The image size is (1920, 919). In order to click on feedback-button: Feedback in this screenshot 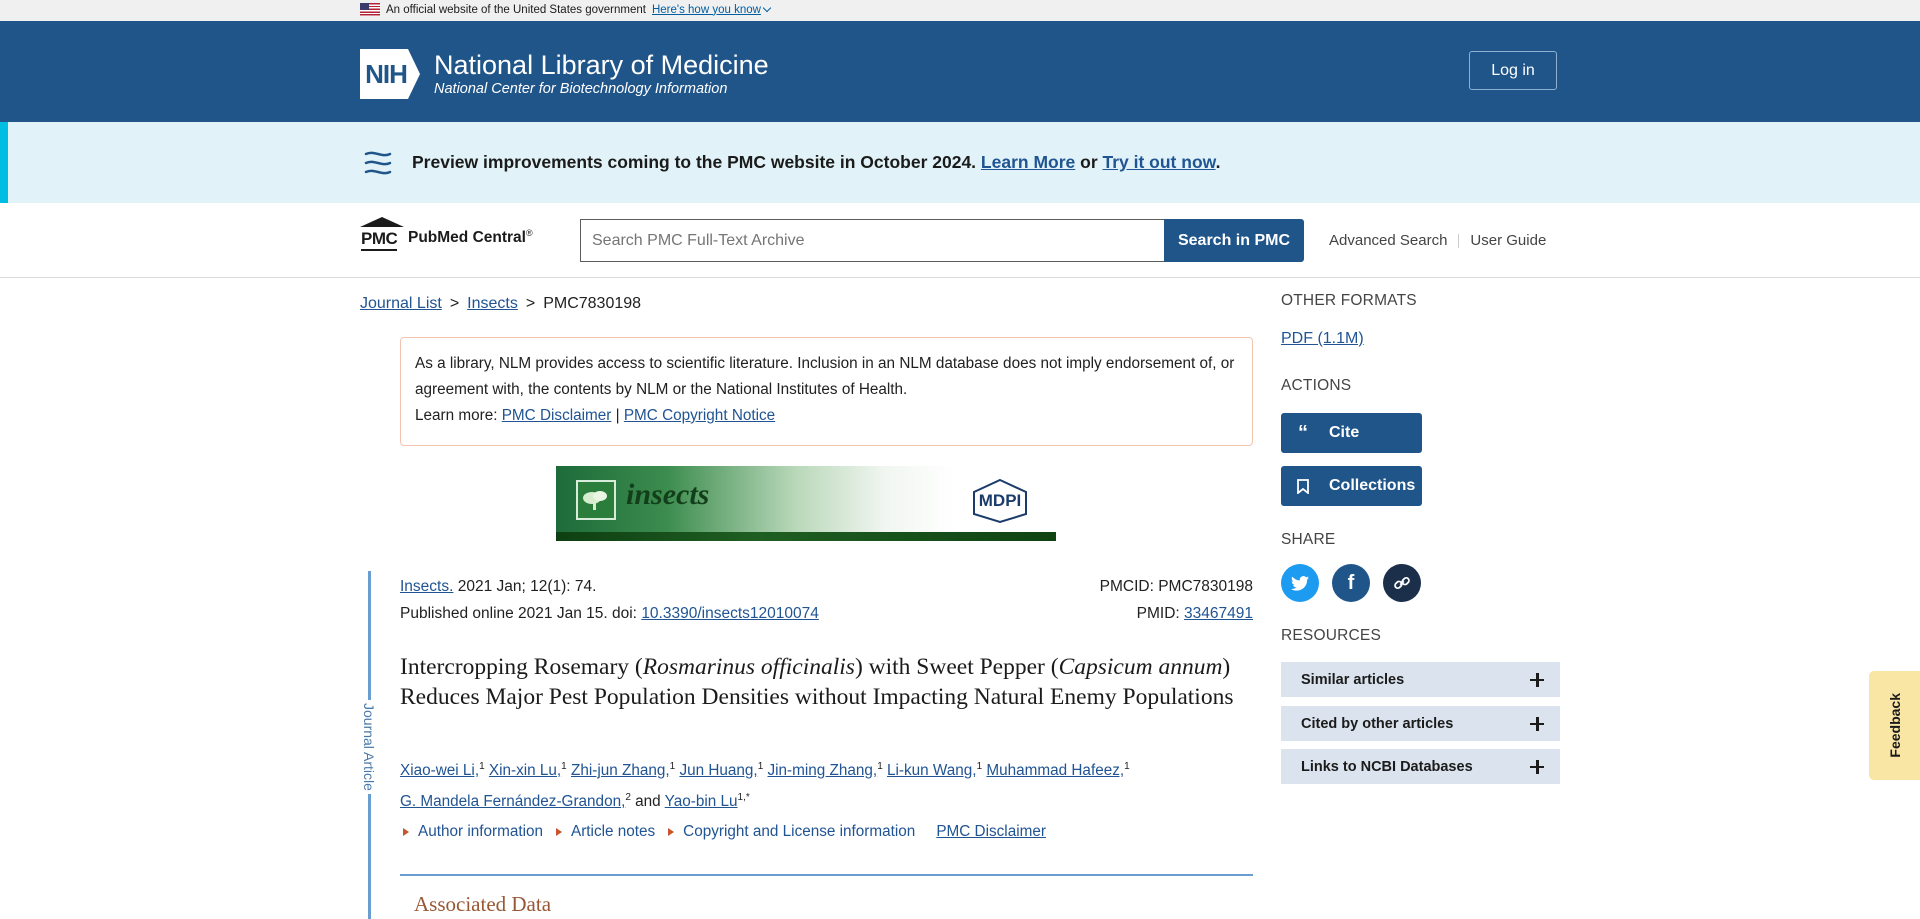, I will do `click(1894, 725)`.